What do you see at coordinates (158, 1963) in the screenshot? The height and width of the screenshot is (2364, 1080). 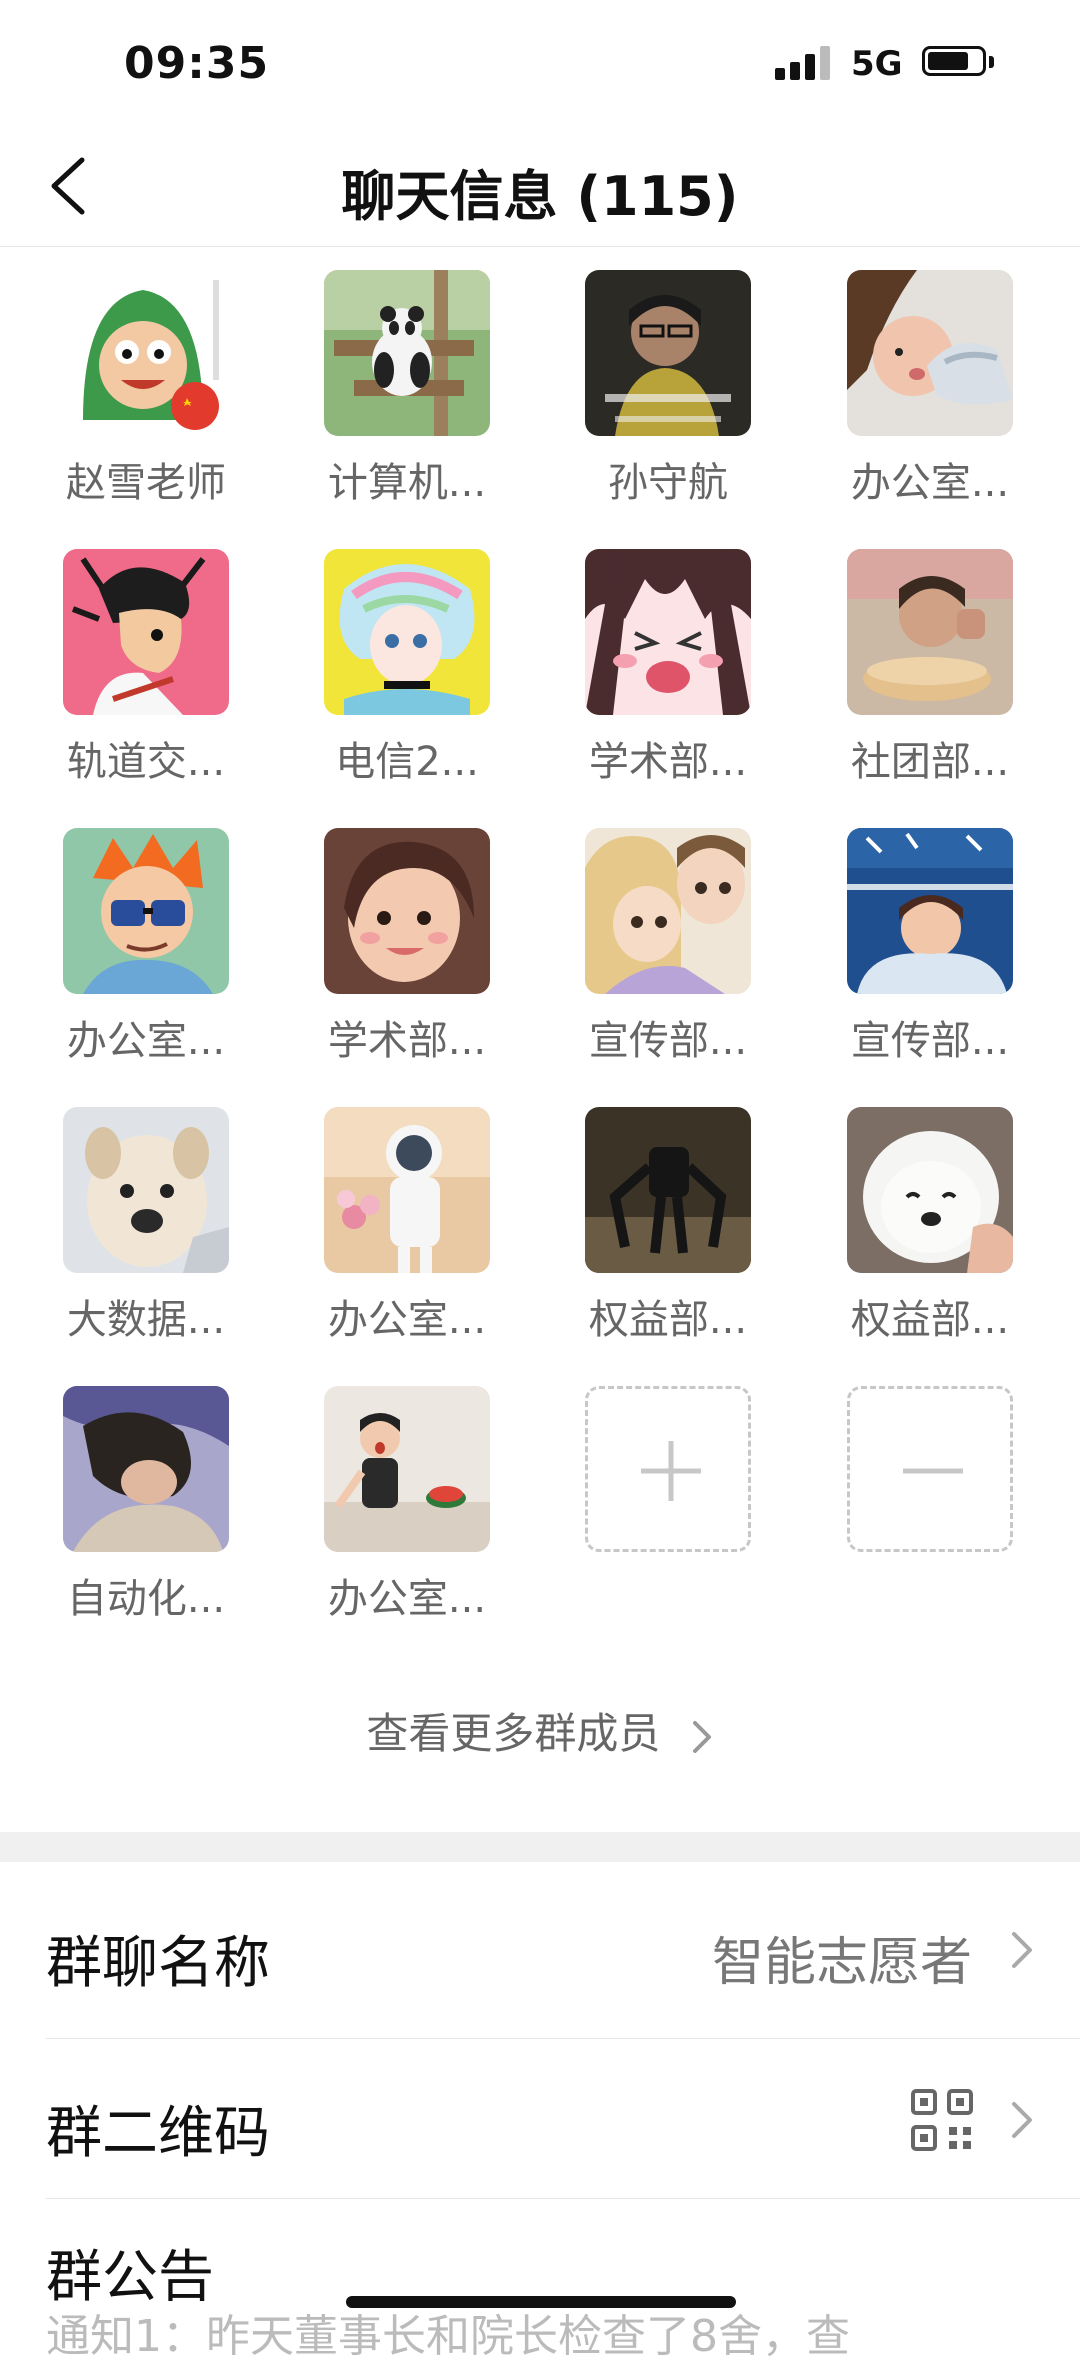 I see `group-name-label: 群聊名称` at bounding box center [158, 1963].